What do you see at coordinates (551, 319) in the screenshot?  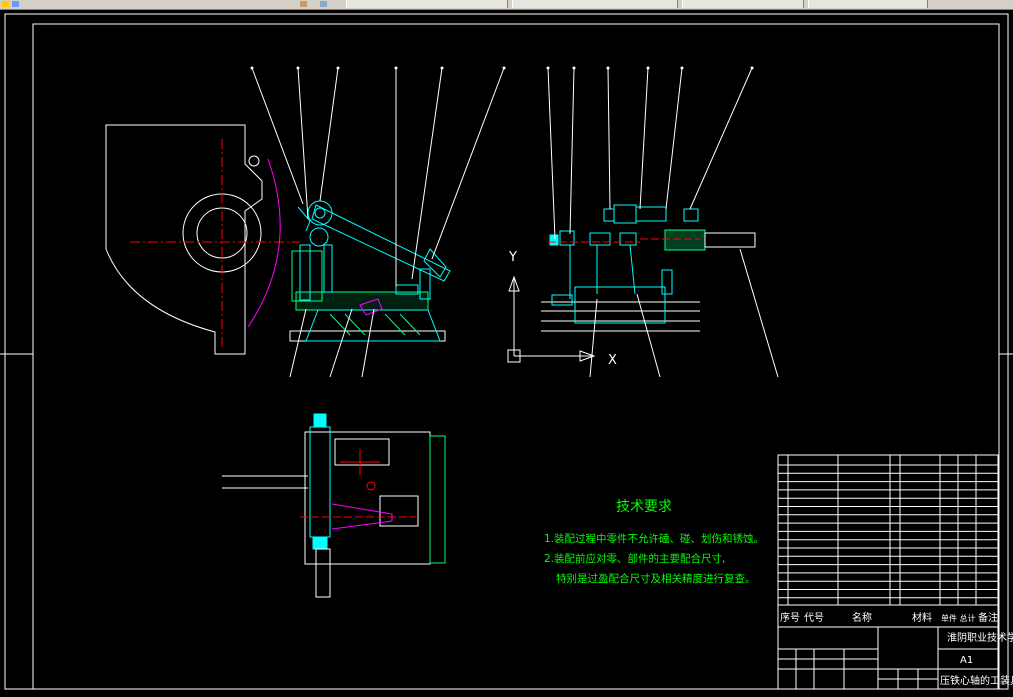 I see `ucs-icon` at bounding box center [551, 319].